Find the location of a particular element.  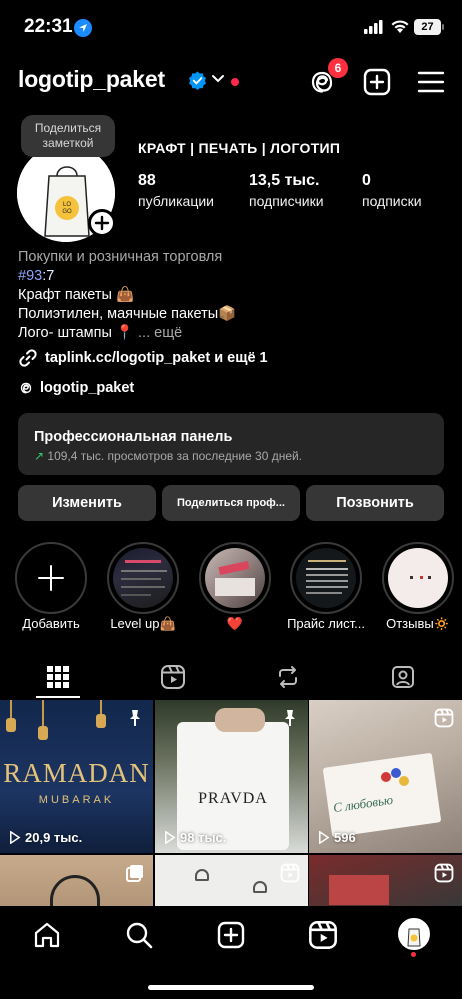

search-icon is located at coordinates (139, 935).